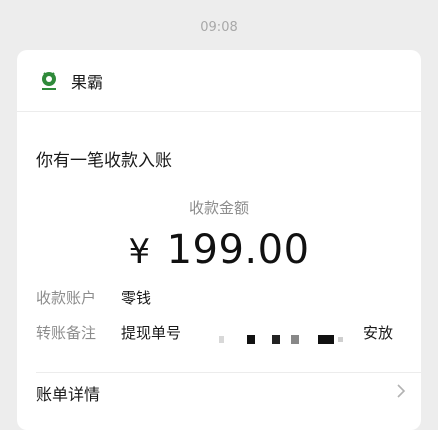  Describe the element at coordinates (228, 372) in the screenshot. I see `divider` at that location.